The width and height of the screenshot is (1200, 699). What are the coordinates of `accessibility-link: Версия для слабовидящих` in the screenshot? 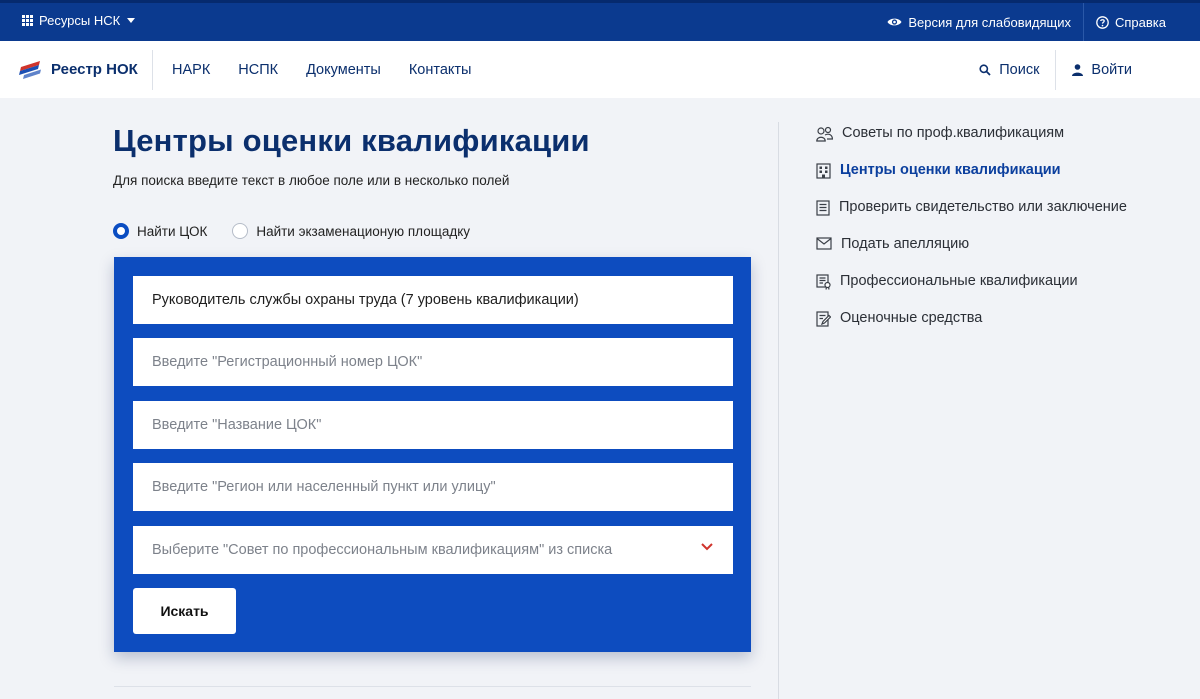 It's located at (979, 22).